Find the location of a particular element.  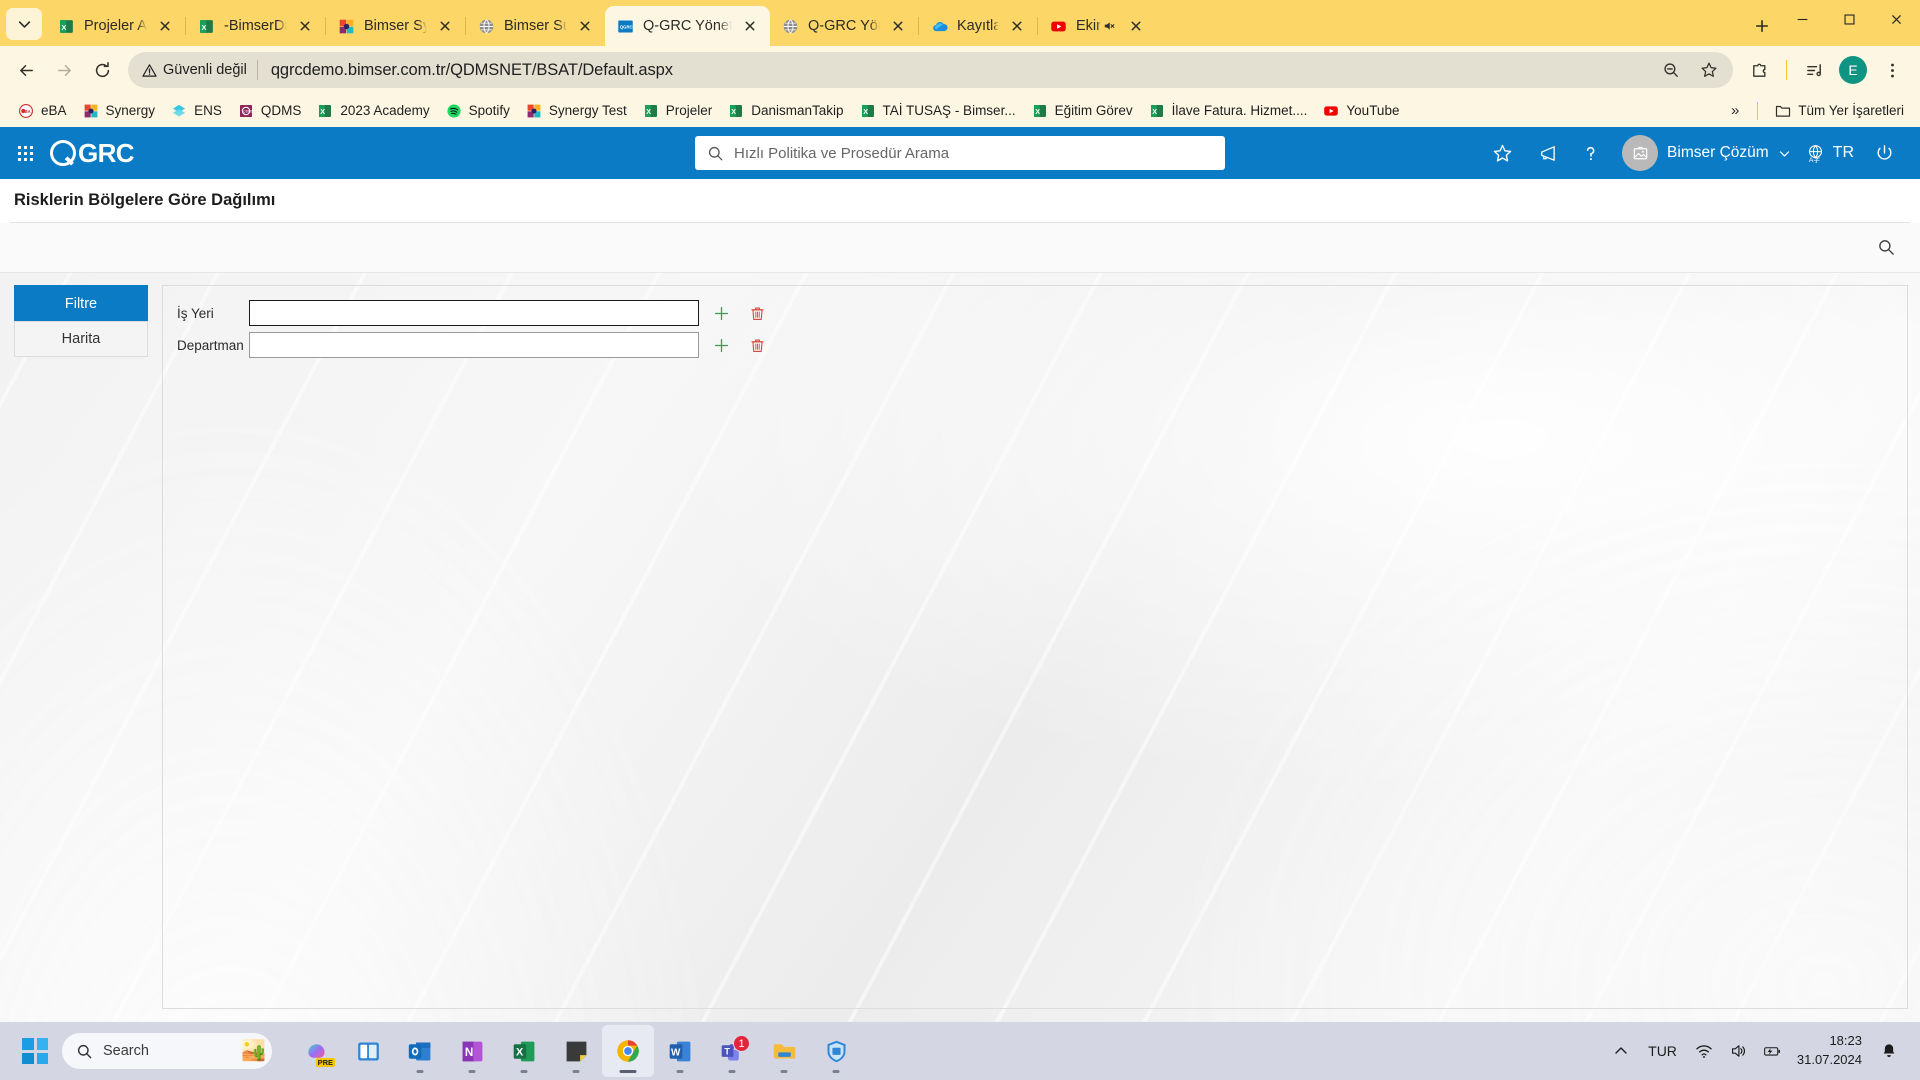

taskbar-item-teams: T 1 is located at coordinates (732, 1051).